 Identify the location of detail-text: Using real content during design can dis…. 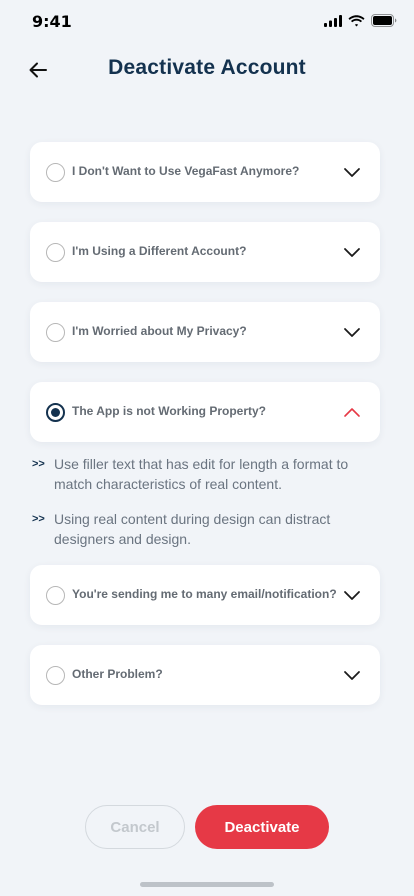
(192, 529).